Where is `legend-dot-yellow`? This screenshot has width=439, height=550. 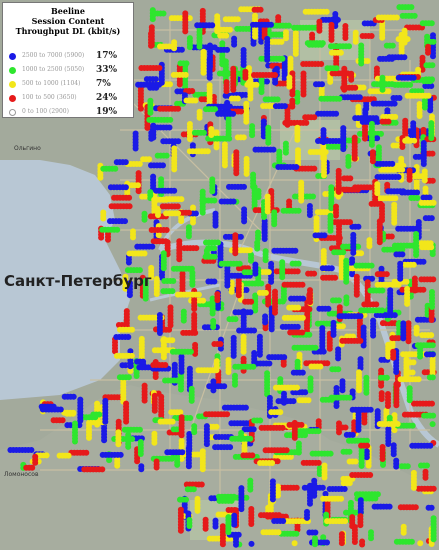
legend-dot-yellow is located at coordinates (12, 84).